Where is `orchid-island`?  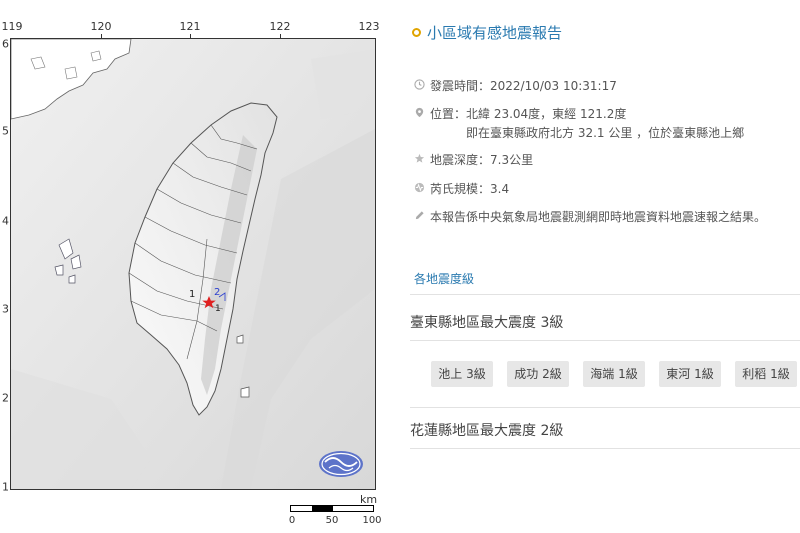 orchid-island is located at coordinates (245, 392).